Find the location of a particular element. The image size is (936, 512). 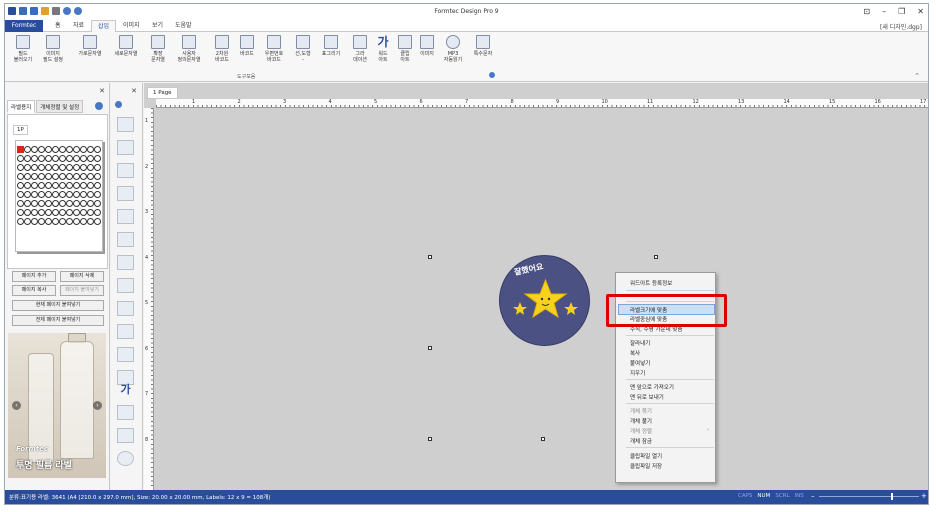

image-field-button: 이미지 필드 설정 is located at coordinates (53, 49).